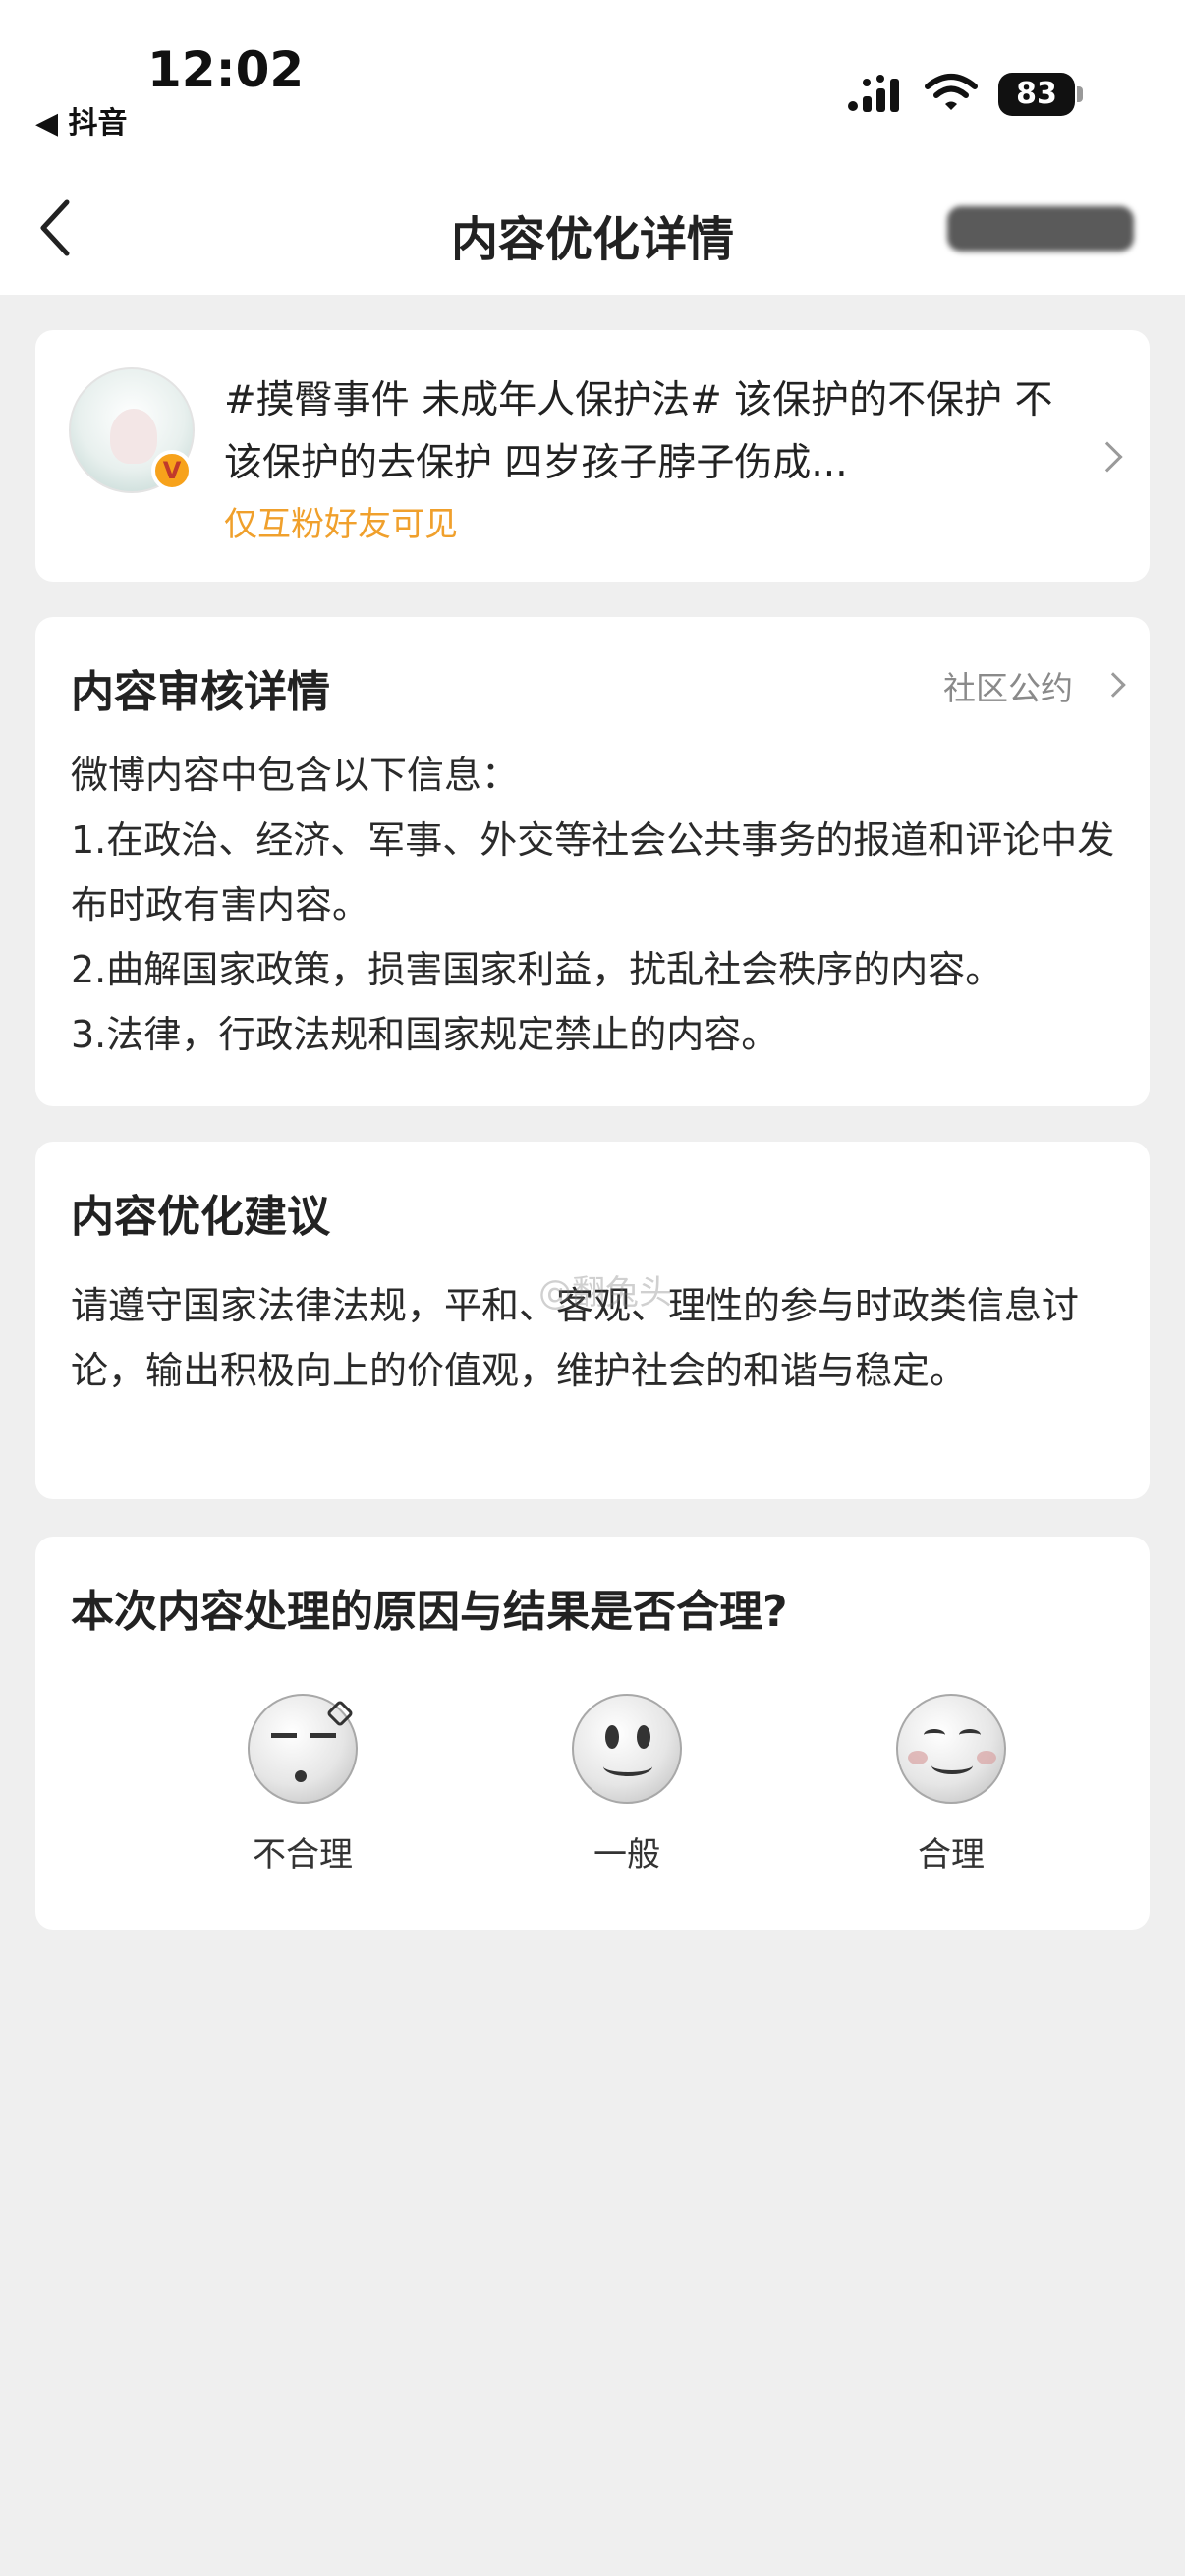 This screenshot has width=1185, height=2576. I want to click on wifi-icon, so click(952, 92).